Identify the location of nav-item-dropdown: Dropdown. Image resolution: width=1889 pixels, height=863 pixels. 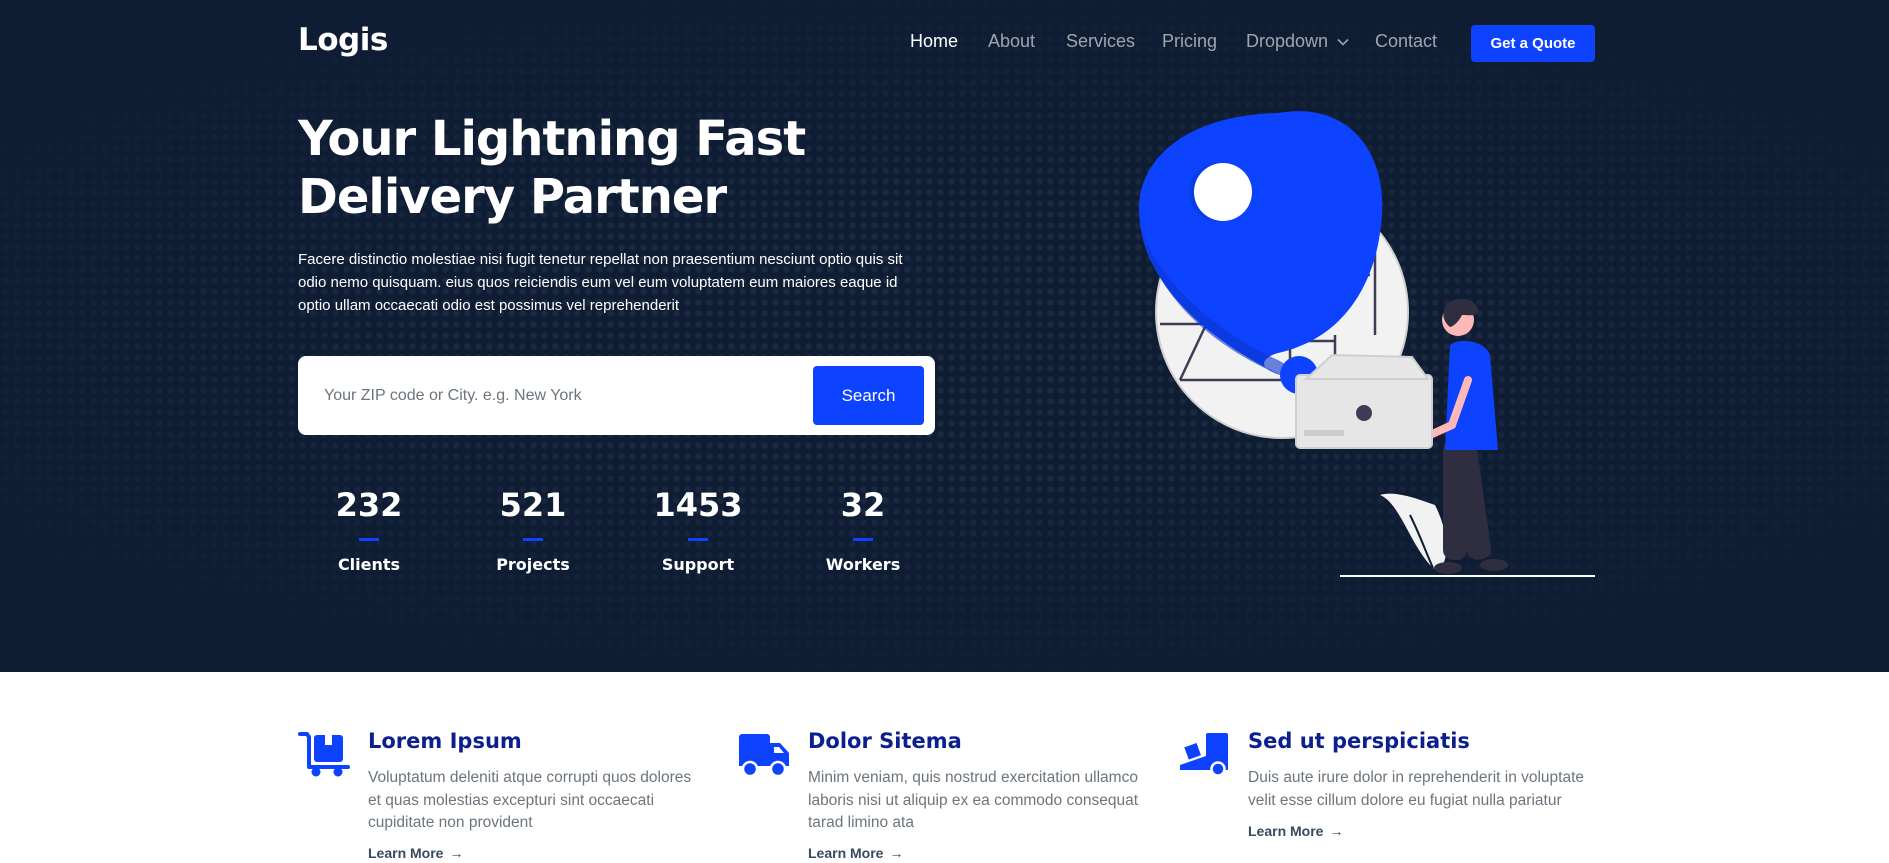
(1297, 41).